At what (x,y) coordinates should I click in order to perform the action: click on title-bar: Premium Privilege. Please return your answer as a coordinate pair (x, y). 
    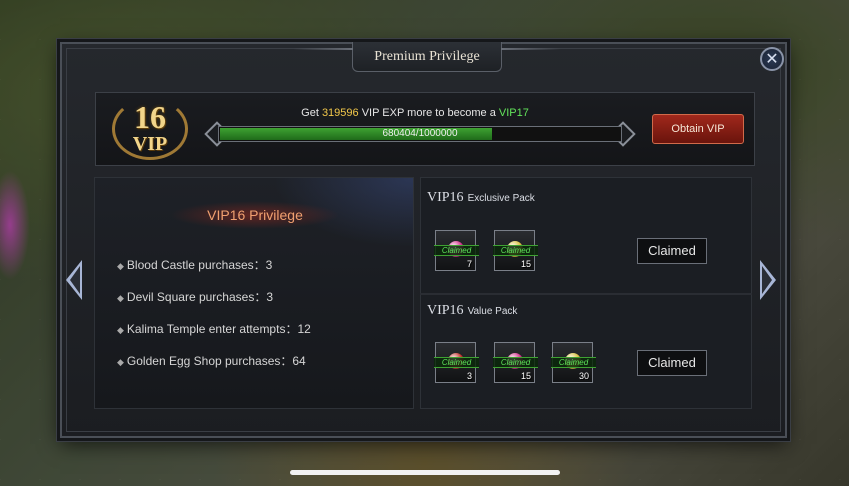
    Looking at the image, I should click on (427, 57).